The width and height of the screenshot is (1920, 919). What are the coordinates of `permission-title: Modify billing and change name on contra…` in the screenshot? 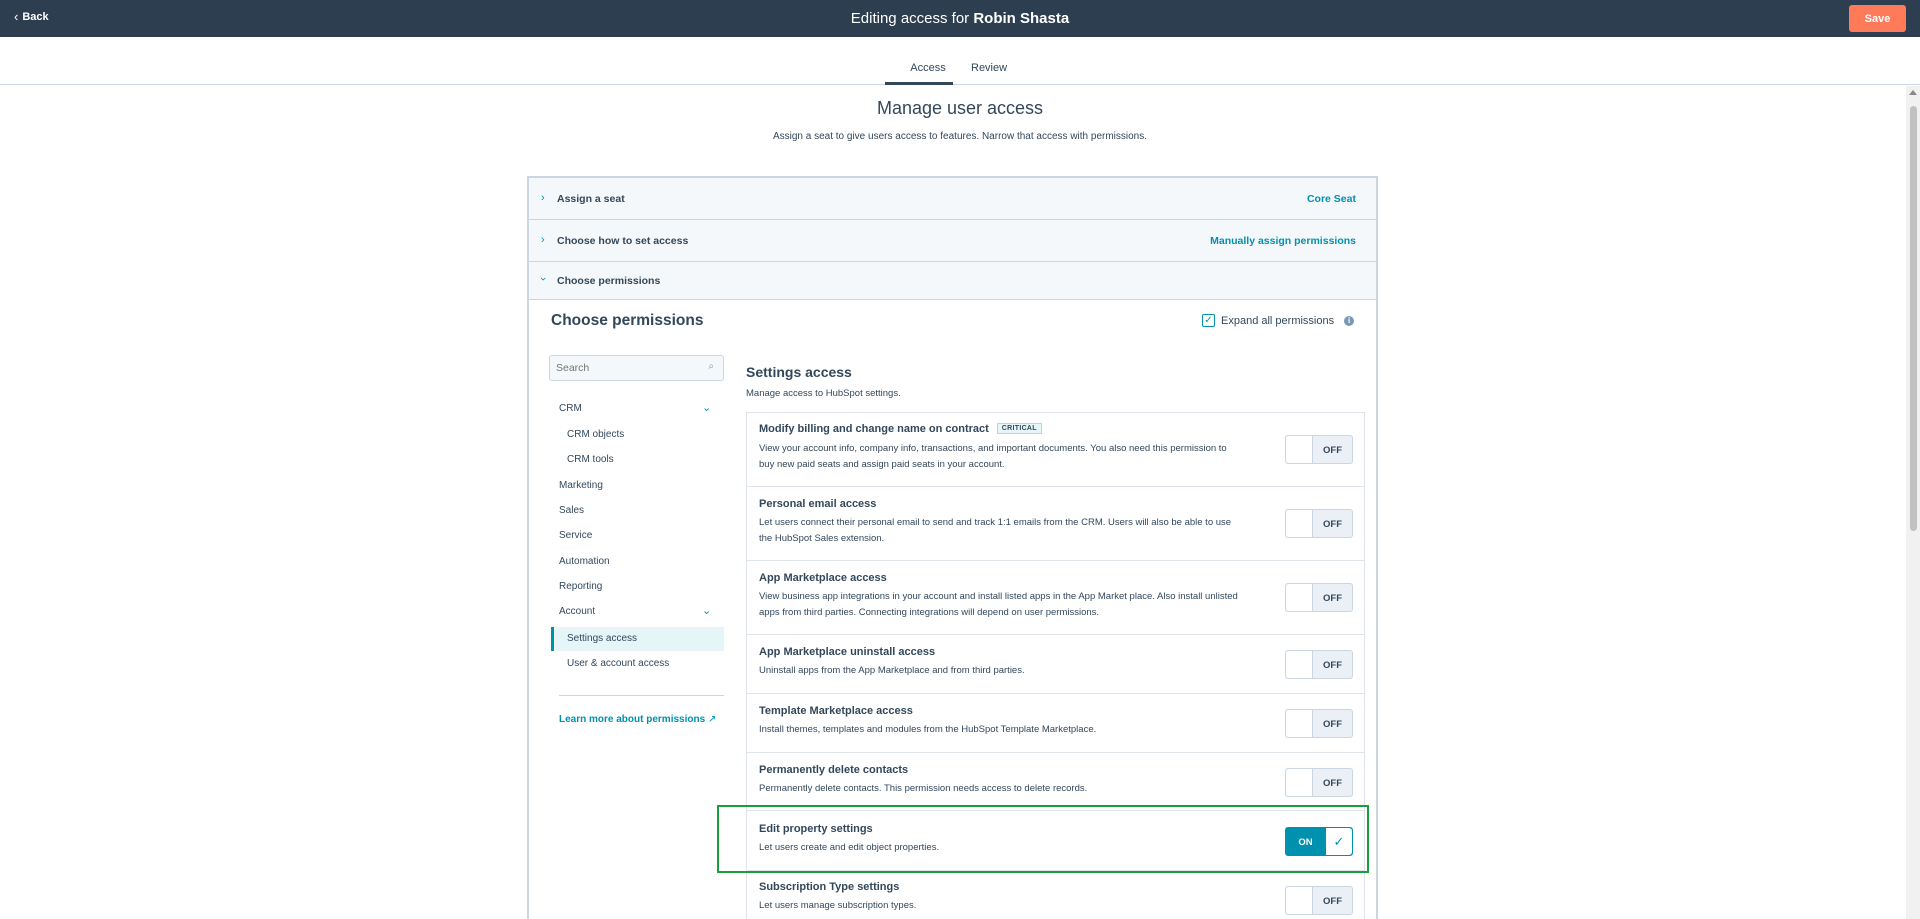 It's located at (874, 429).